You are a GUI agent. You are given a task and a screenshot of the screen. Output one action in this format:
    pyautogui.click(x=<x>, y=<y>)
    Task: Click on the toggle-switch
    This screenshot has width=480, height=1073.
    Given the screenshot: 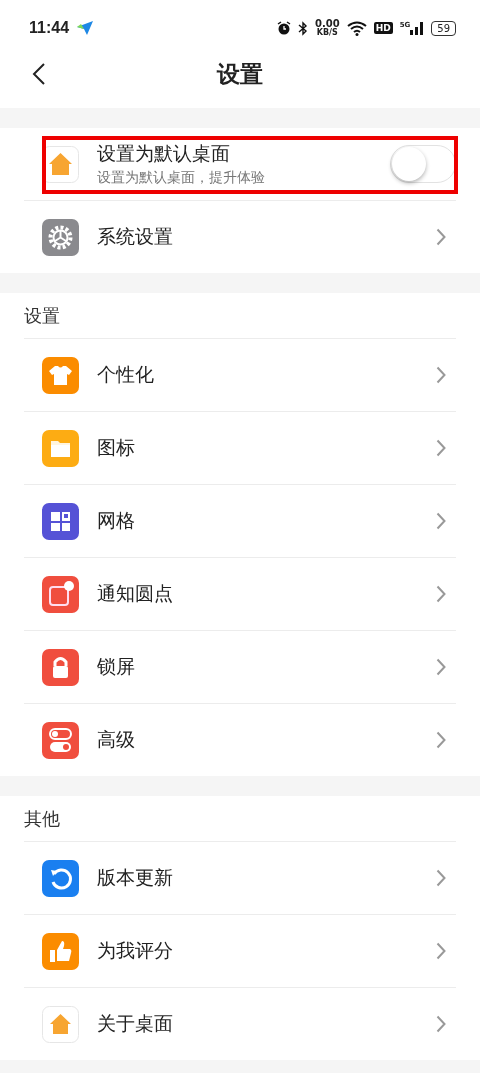 What is the action you would take?
    pyautogui.click(x=423, y=164)
    